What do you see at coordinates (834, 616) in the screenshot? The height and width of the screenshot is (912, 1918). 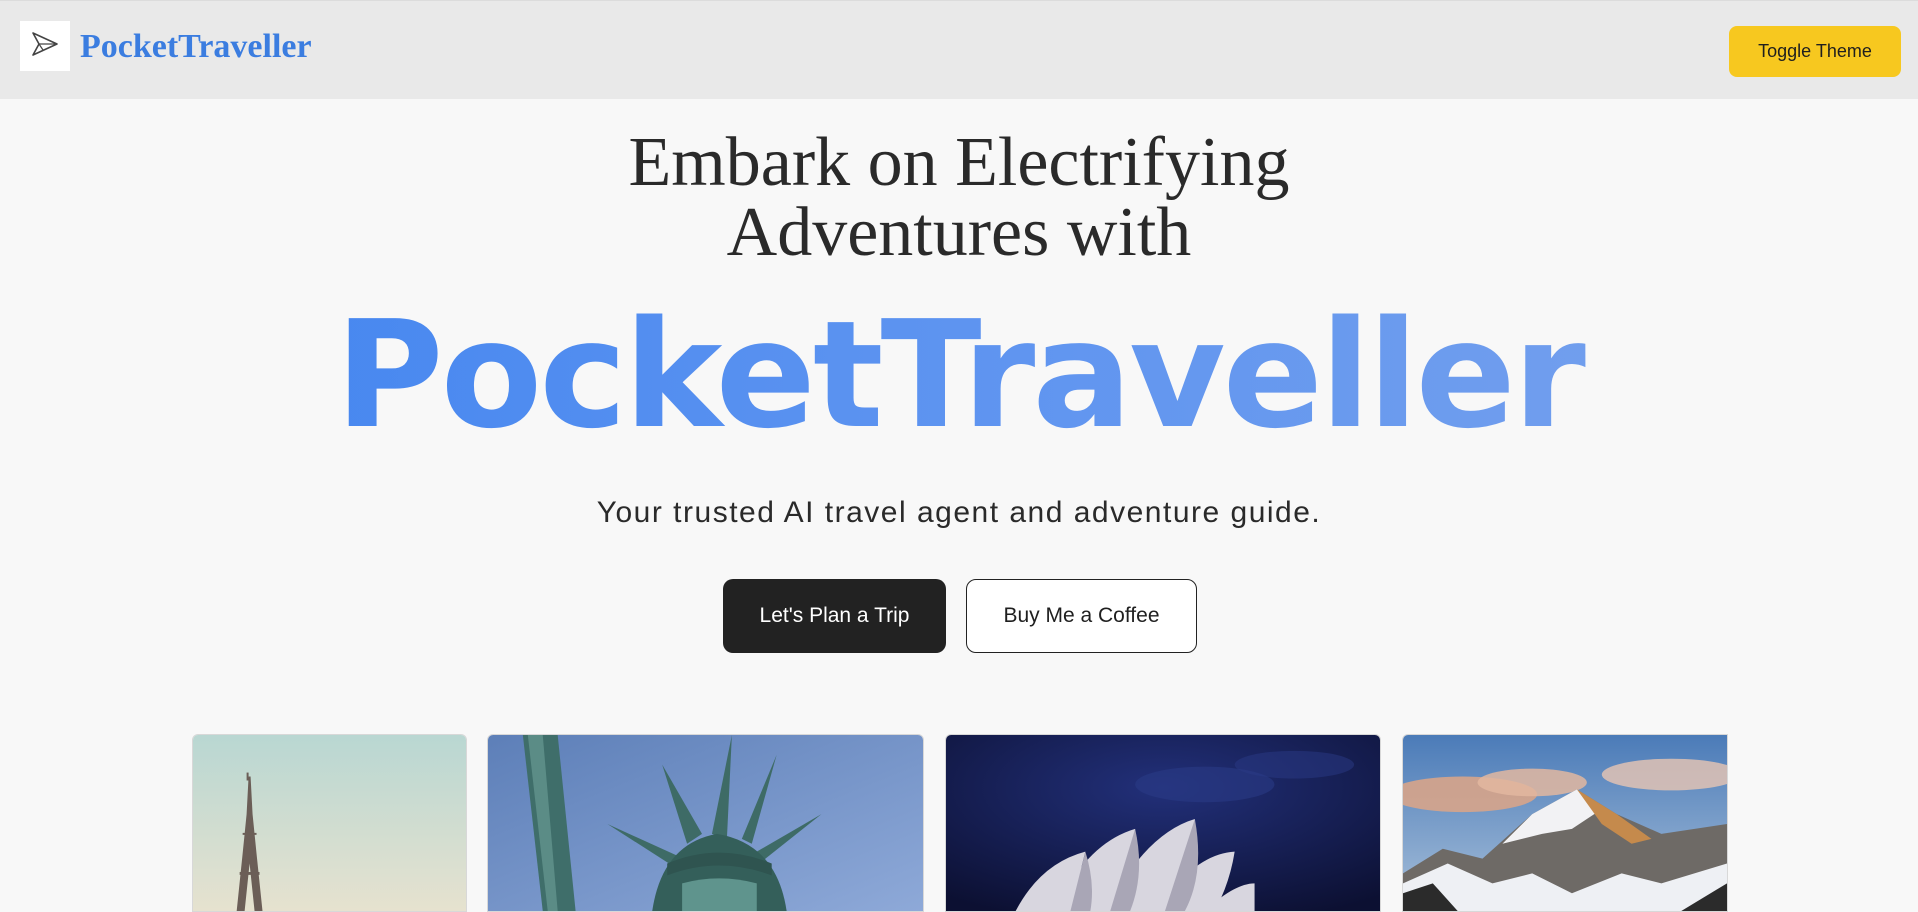 I see `plan-trip-button: Let's Plan a Trip` at bounding box center [834, 616].